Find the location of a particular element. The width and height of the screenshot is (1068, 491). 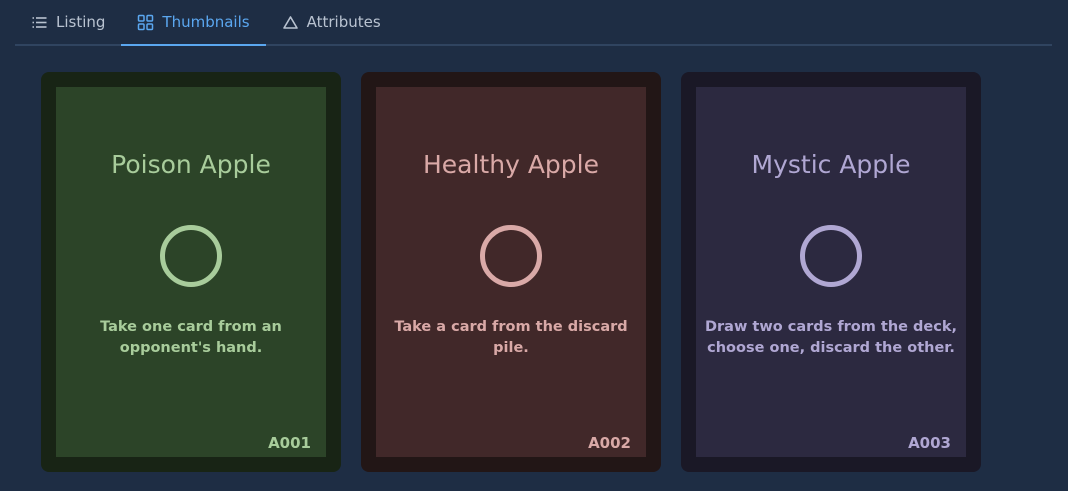

tab-thumbnails: Thumbnails is located at coordinates (193, 23).